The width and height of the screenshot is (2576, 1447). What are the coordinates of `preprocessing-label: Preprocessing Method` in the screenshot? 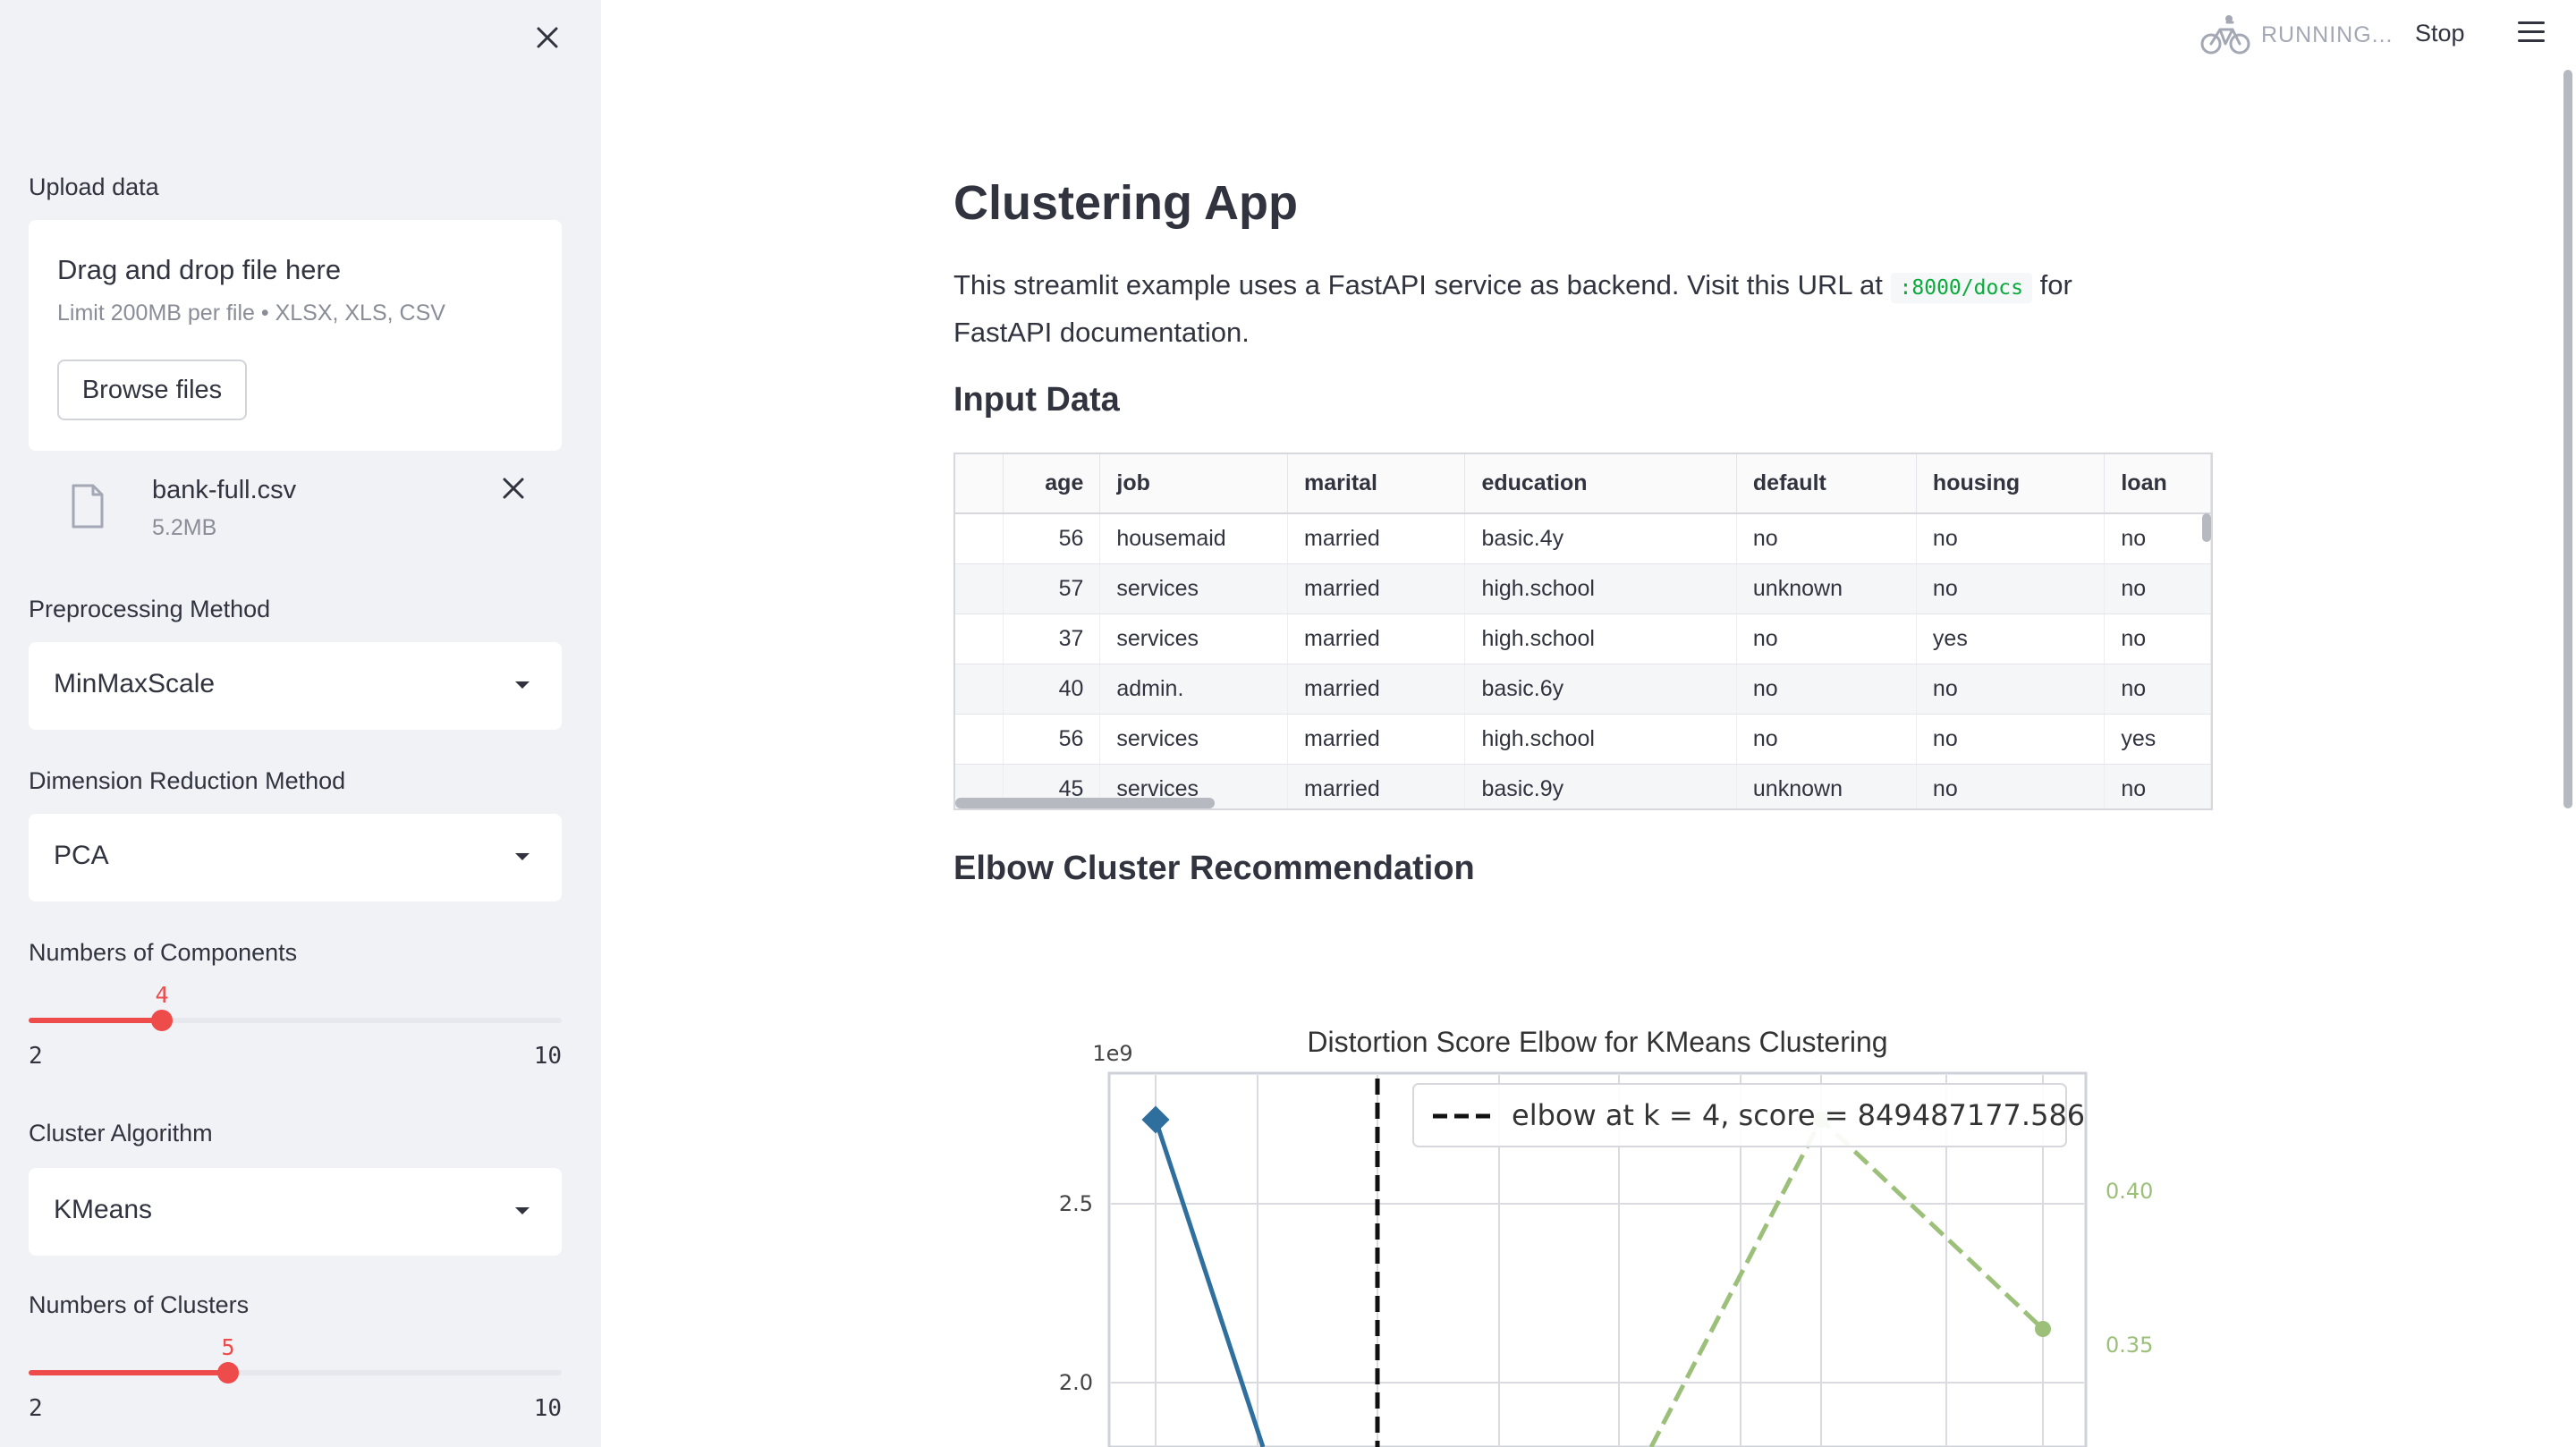 It's located at (150, 609).